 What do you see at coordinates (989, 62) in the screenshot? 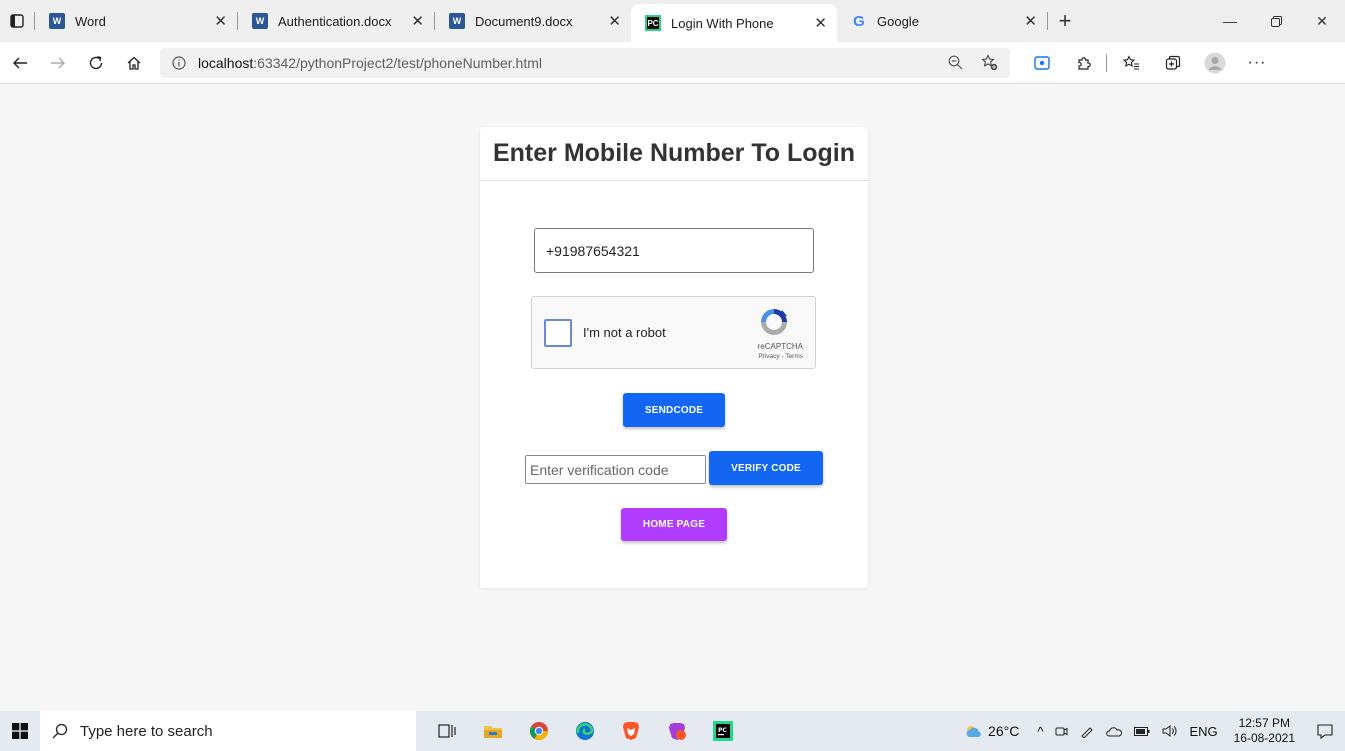
I see `add-favorite-icon` at bounding box center [989, 62].